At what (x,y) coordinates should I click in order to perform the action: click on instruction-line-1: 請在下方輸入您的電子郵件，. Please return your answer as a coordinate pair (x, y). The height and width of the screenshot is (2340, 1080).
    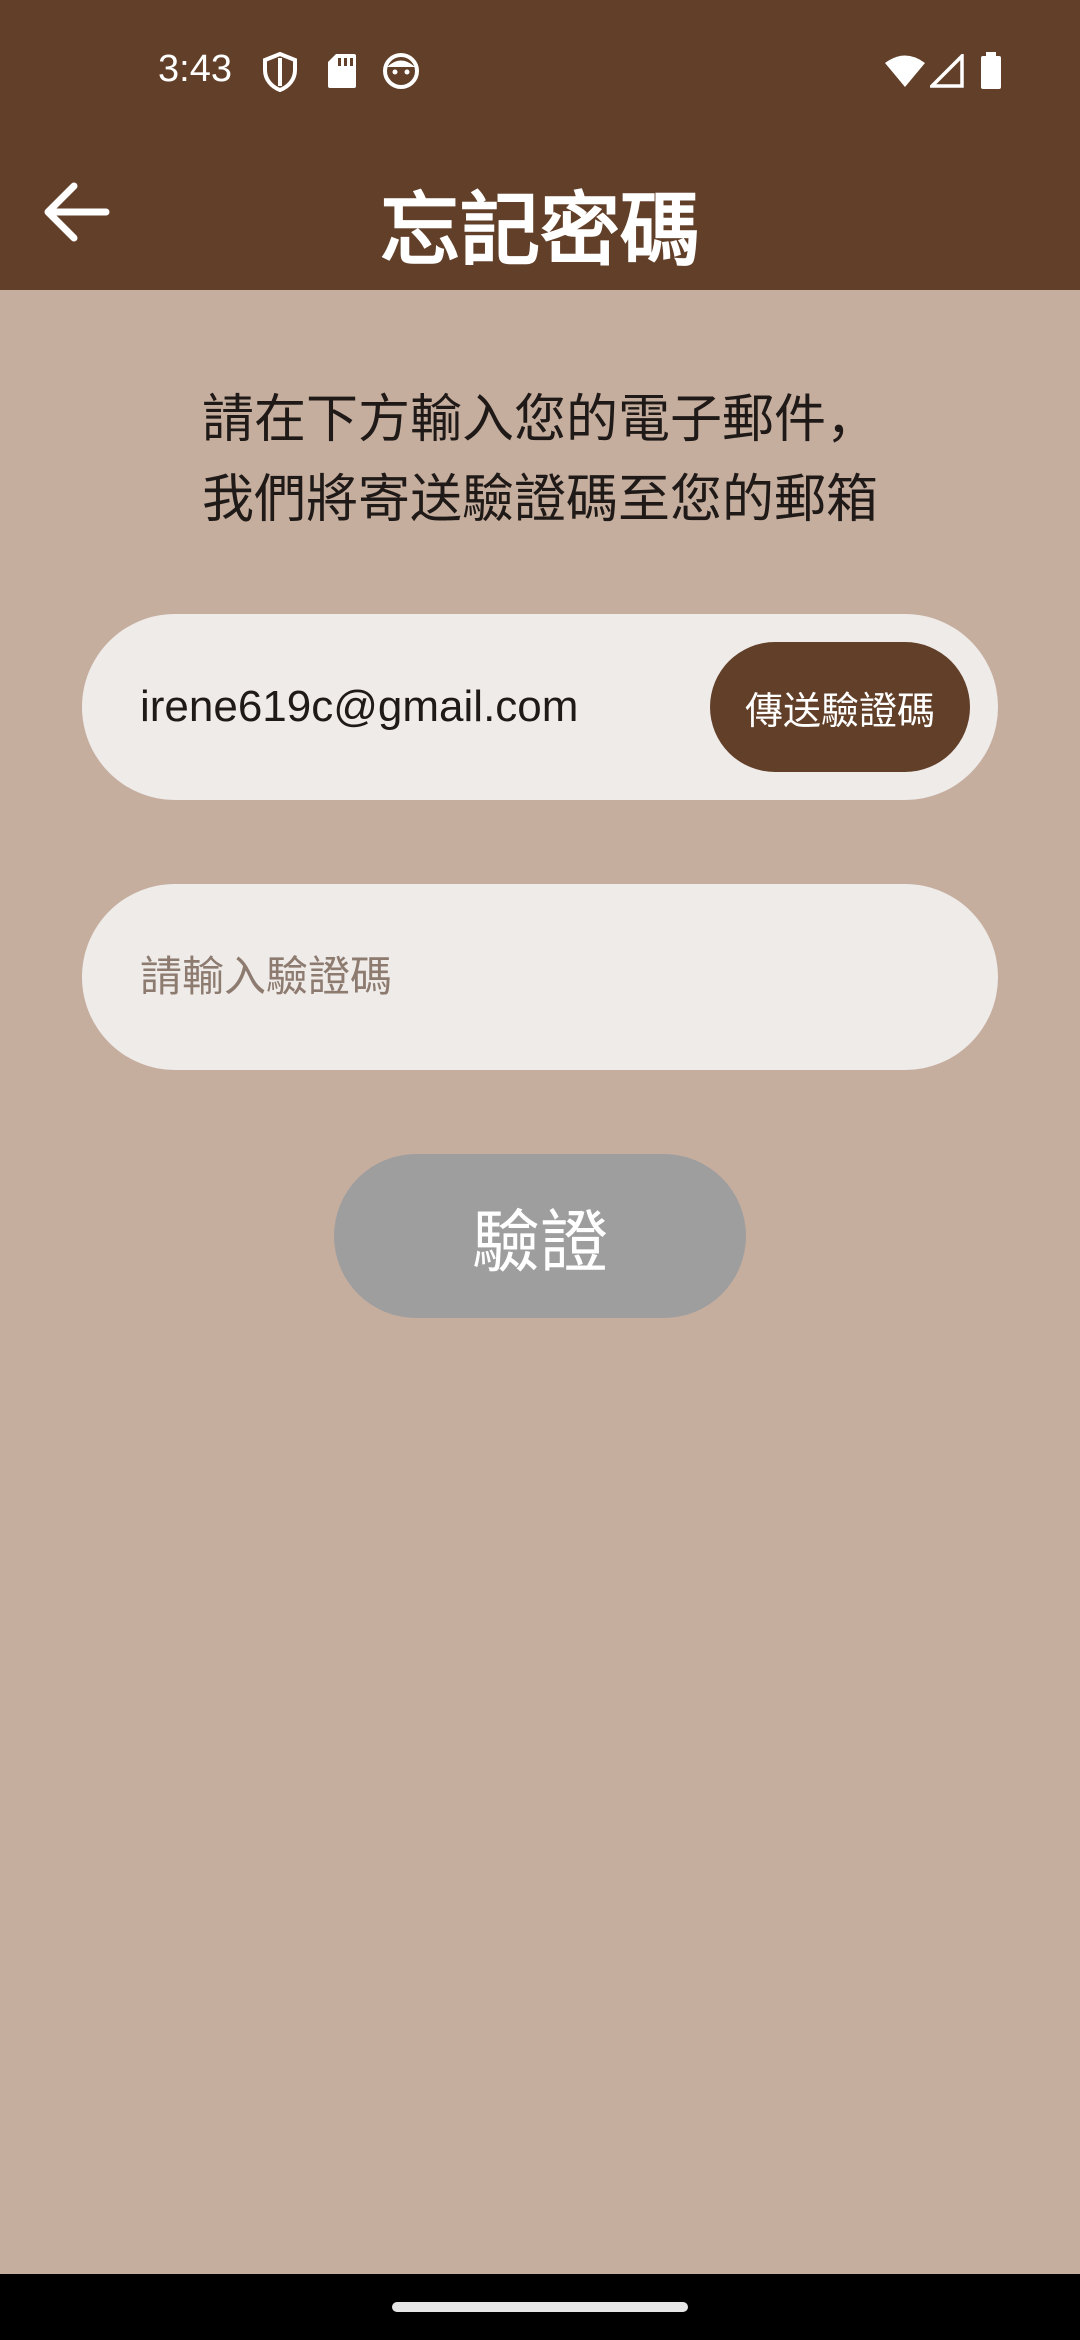
    Looking at the image, I should click on (539, 420).